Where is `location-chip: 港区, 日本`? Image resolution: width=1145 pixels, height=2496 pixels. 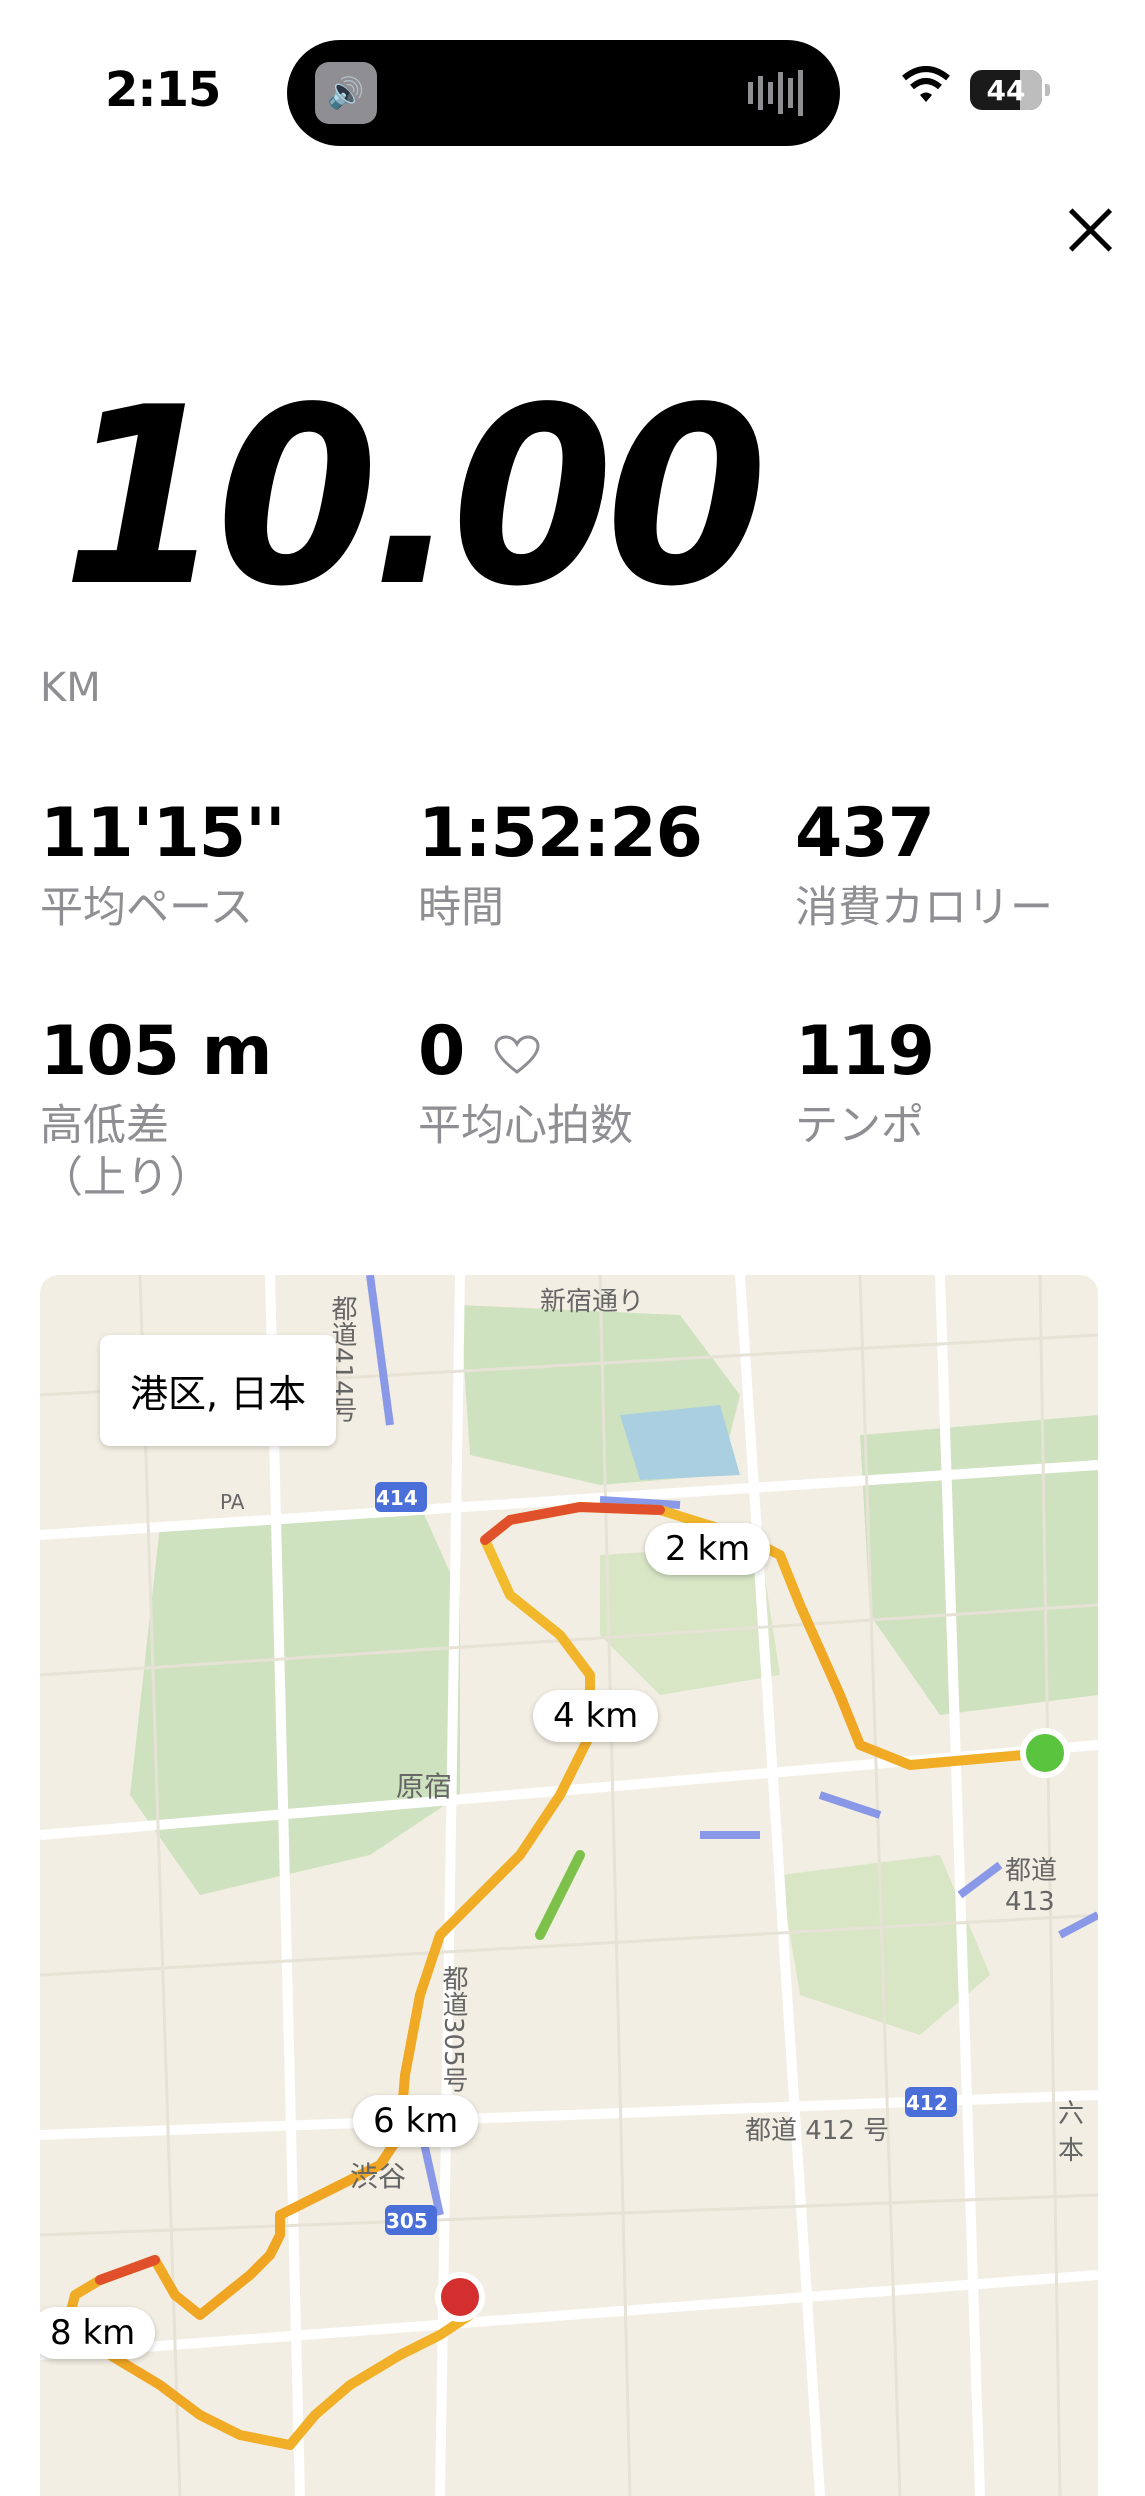
location-chip: 港区, 日本 is located at coordinates (218, 1390).